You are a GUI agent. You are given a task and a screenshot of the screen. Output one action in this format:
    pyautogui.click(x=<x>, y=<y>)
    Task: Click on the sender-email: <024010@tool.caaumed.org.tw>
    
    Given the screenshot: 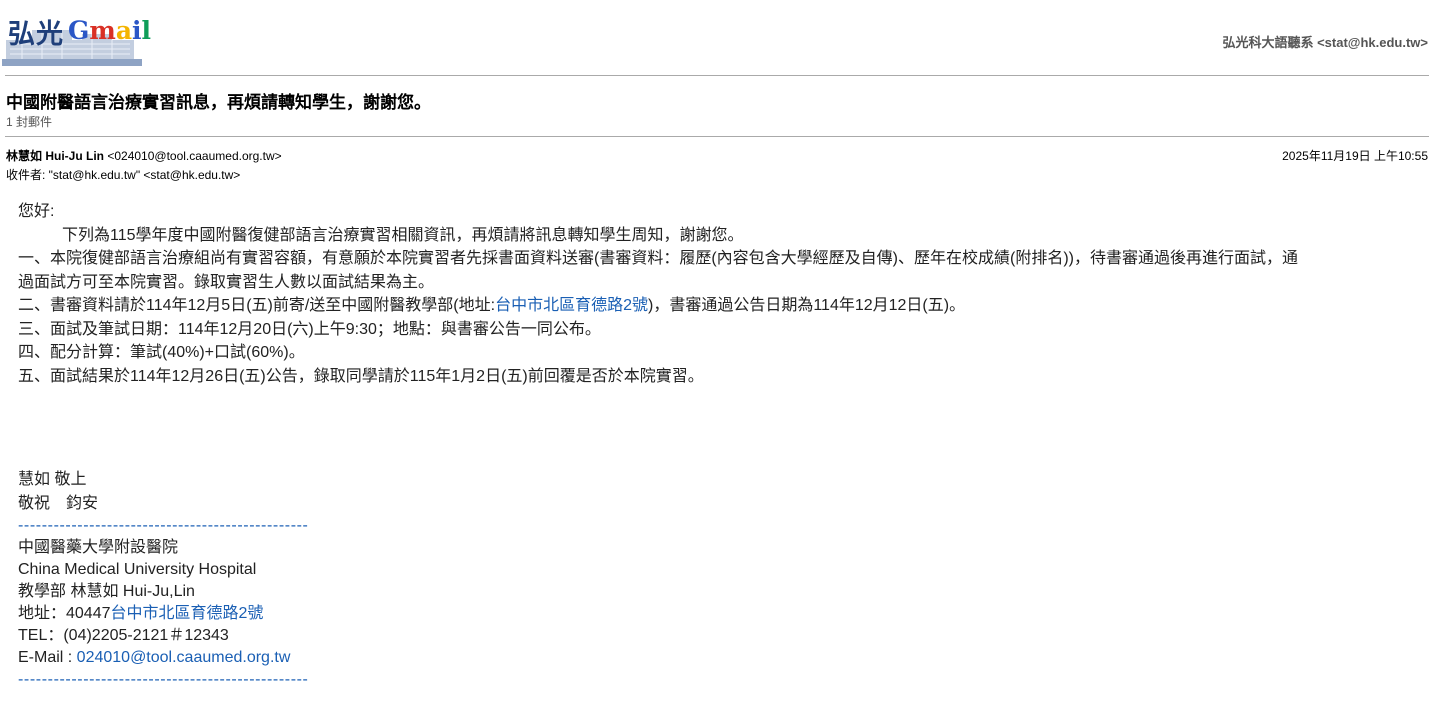 What is the action you would take?
    pyautogui.click(x=194, y=156)
    